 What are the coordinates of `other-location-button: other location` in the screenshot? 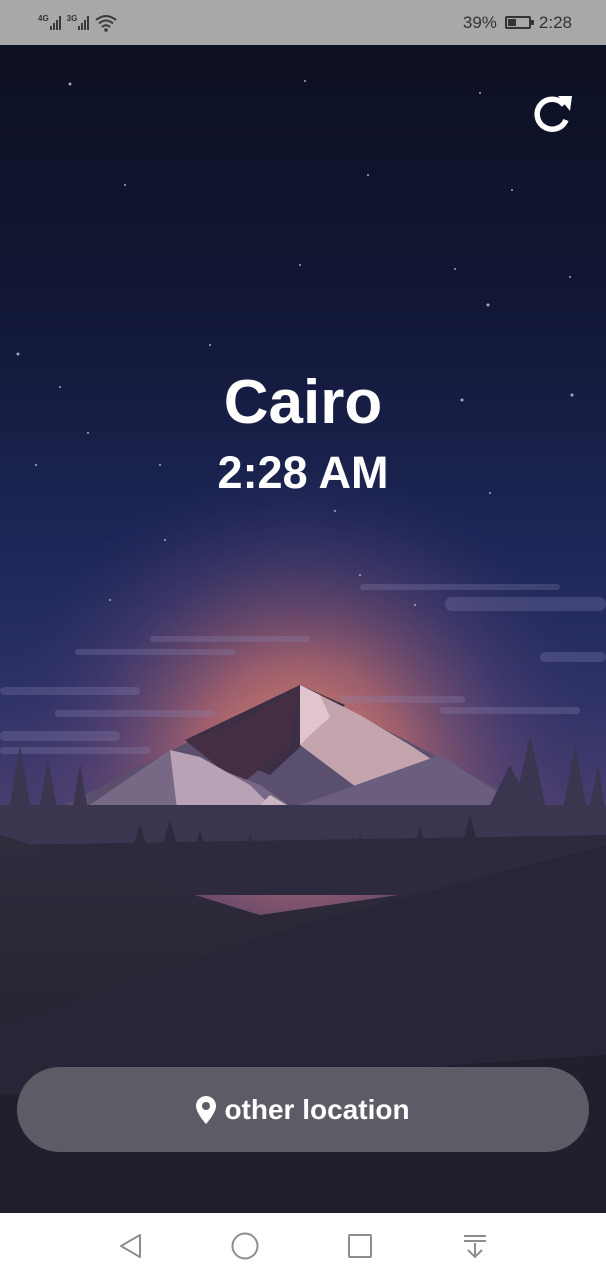 It's located at (303, 1109).